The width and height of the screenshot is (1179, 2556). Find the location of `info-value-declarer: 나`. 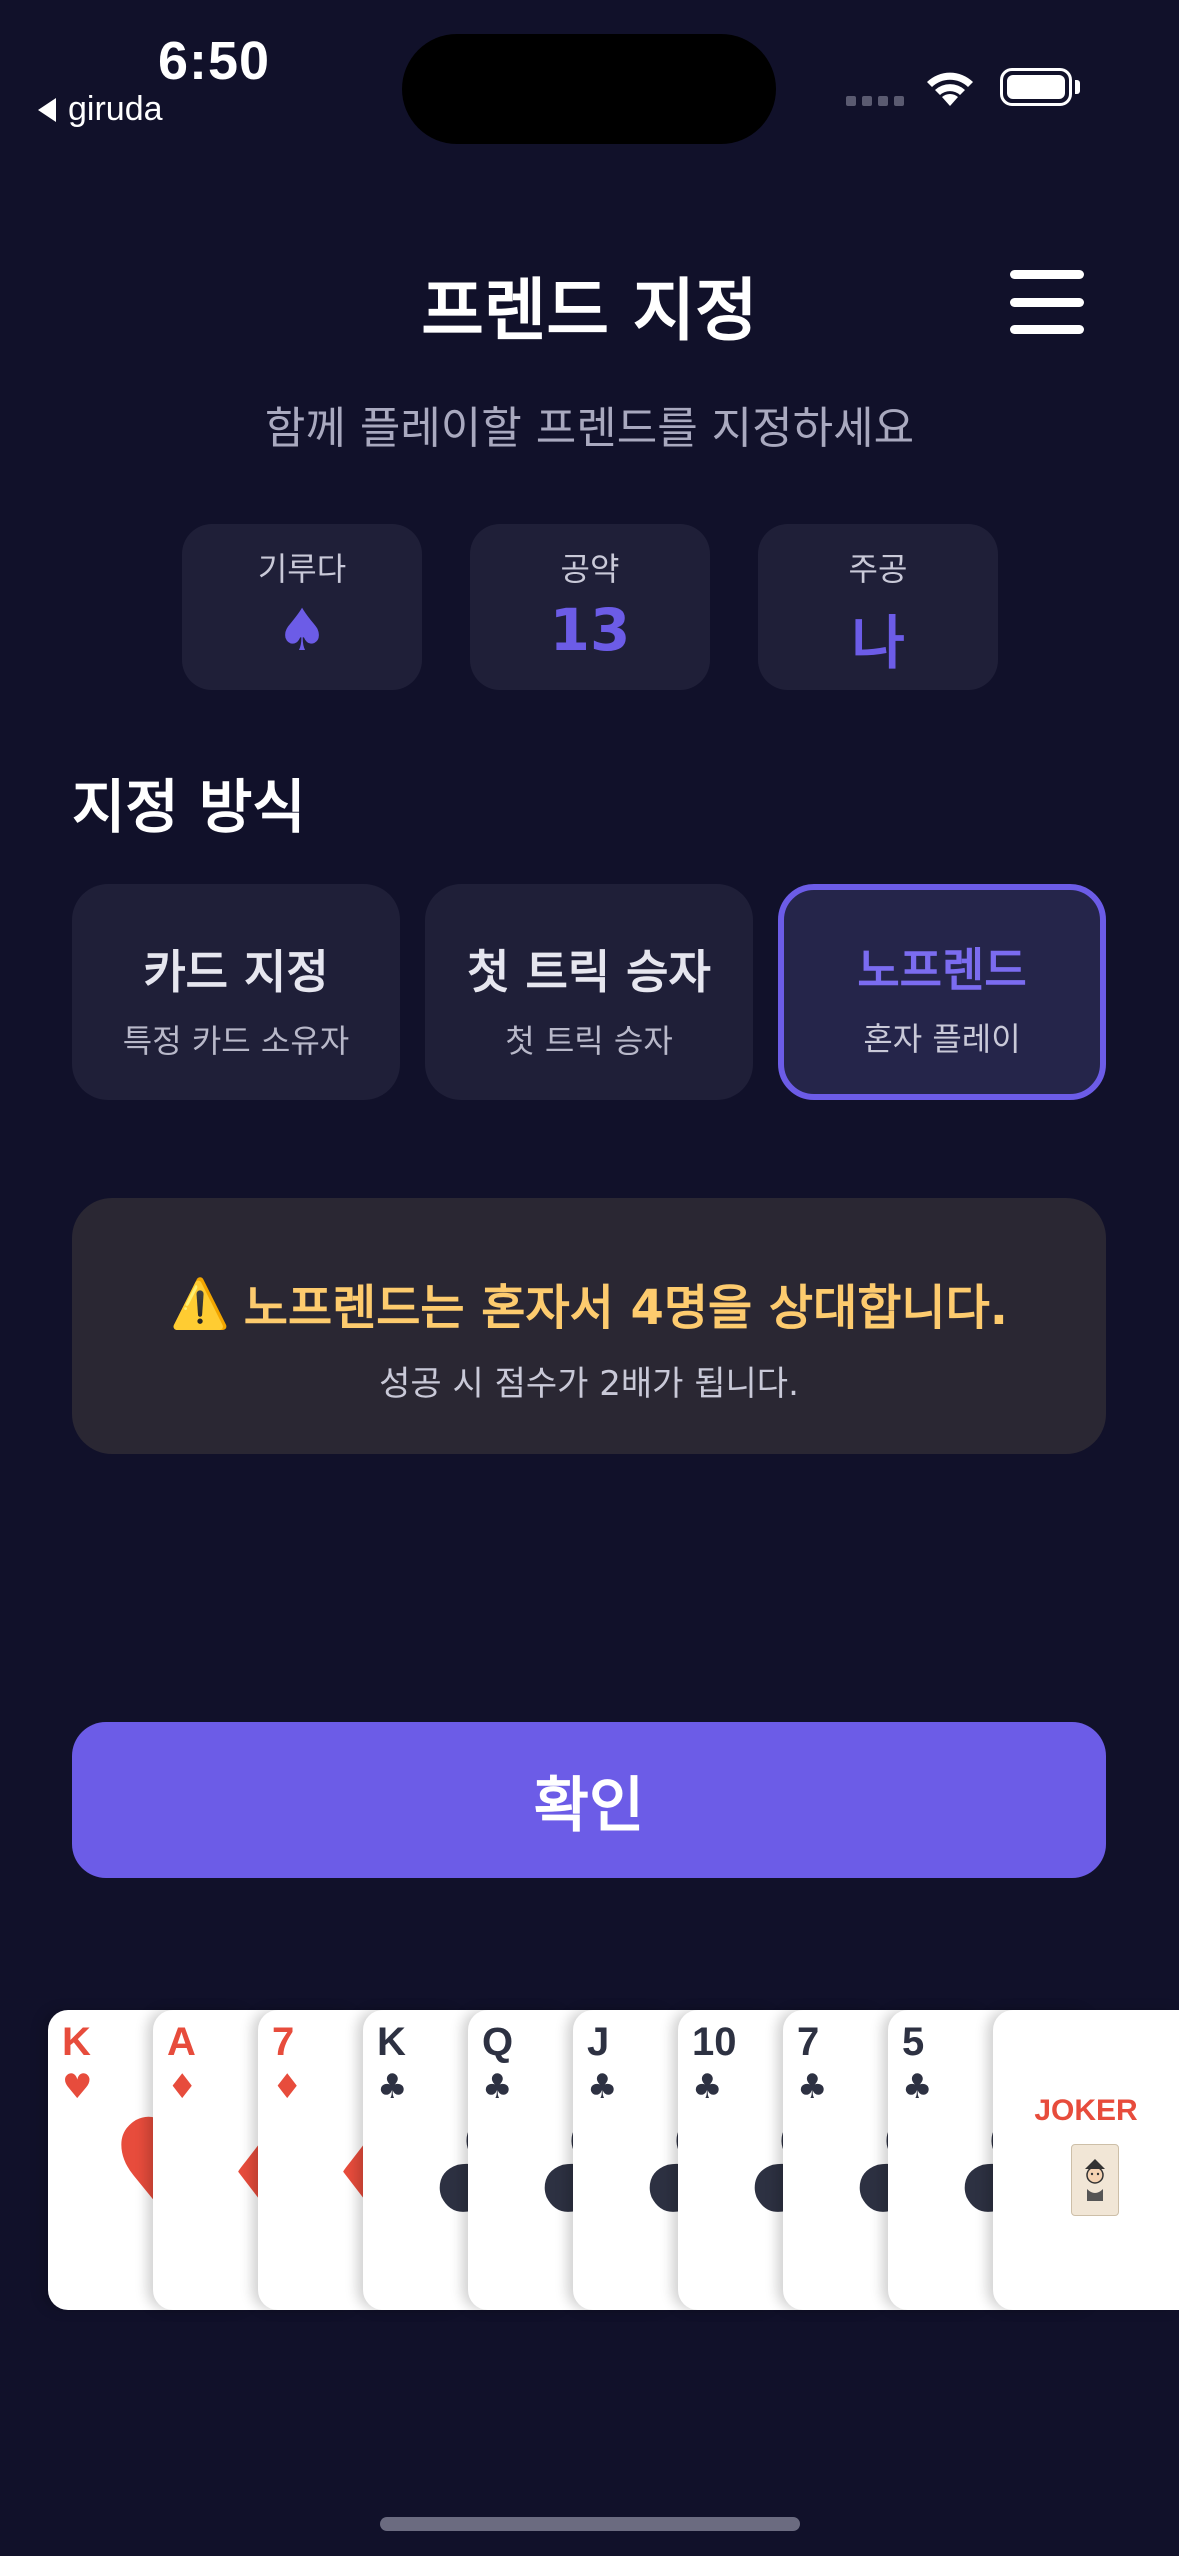

info-value-declarer: 나 is located at coordinates (878, 643).